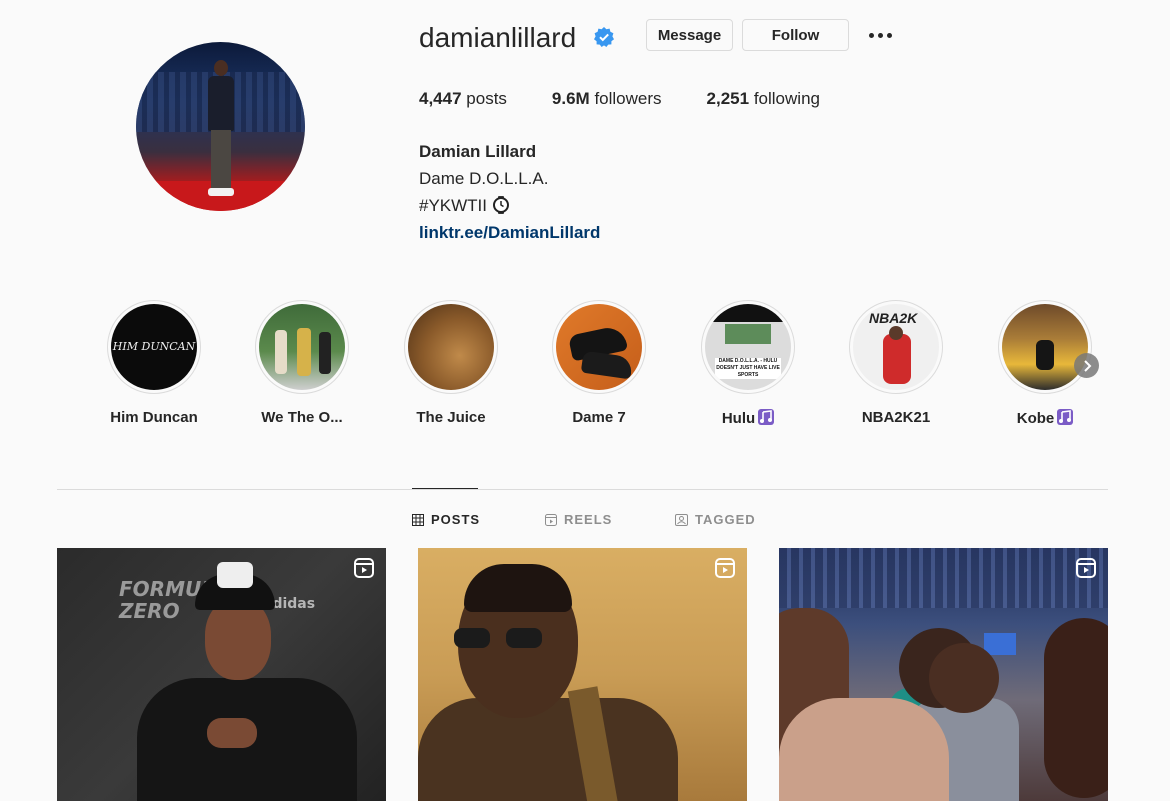 This screenshot has height=801, width=1170. What do you see at coordinates (681, 519) in the screenshot?
I see `tagged-icon` at bounding box center [681, 519].